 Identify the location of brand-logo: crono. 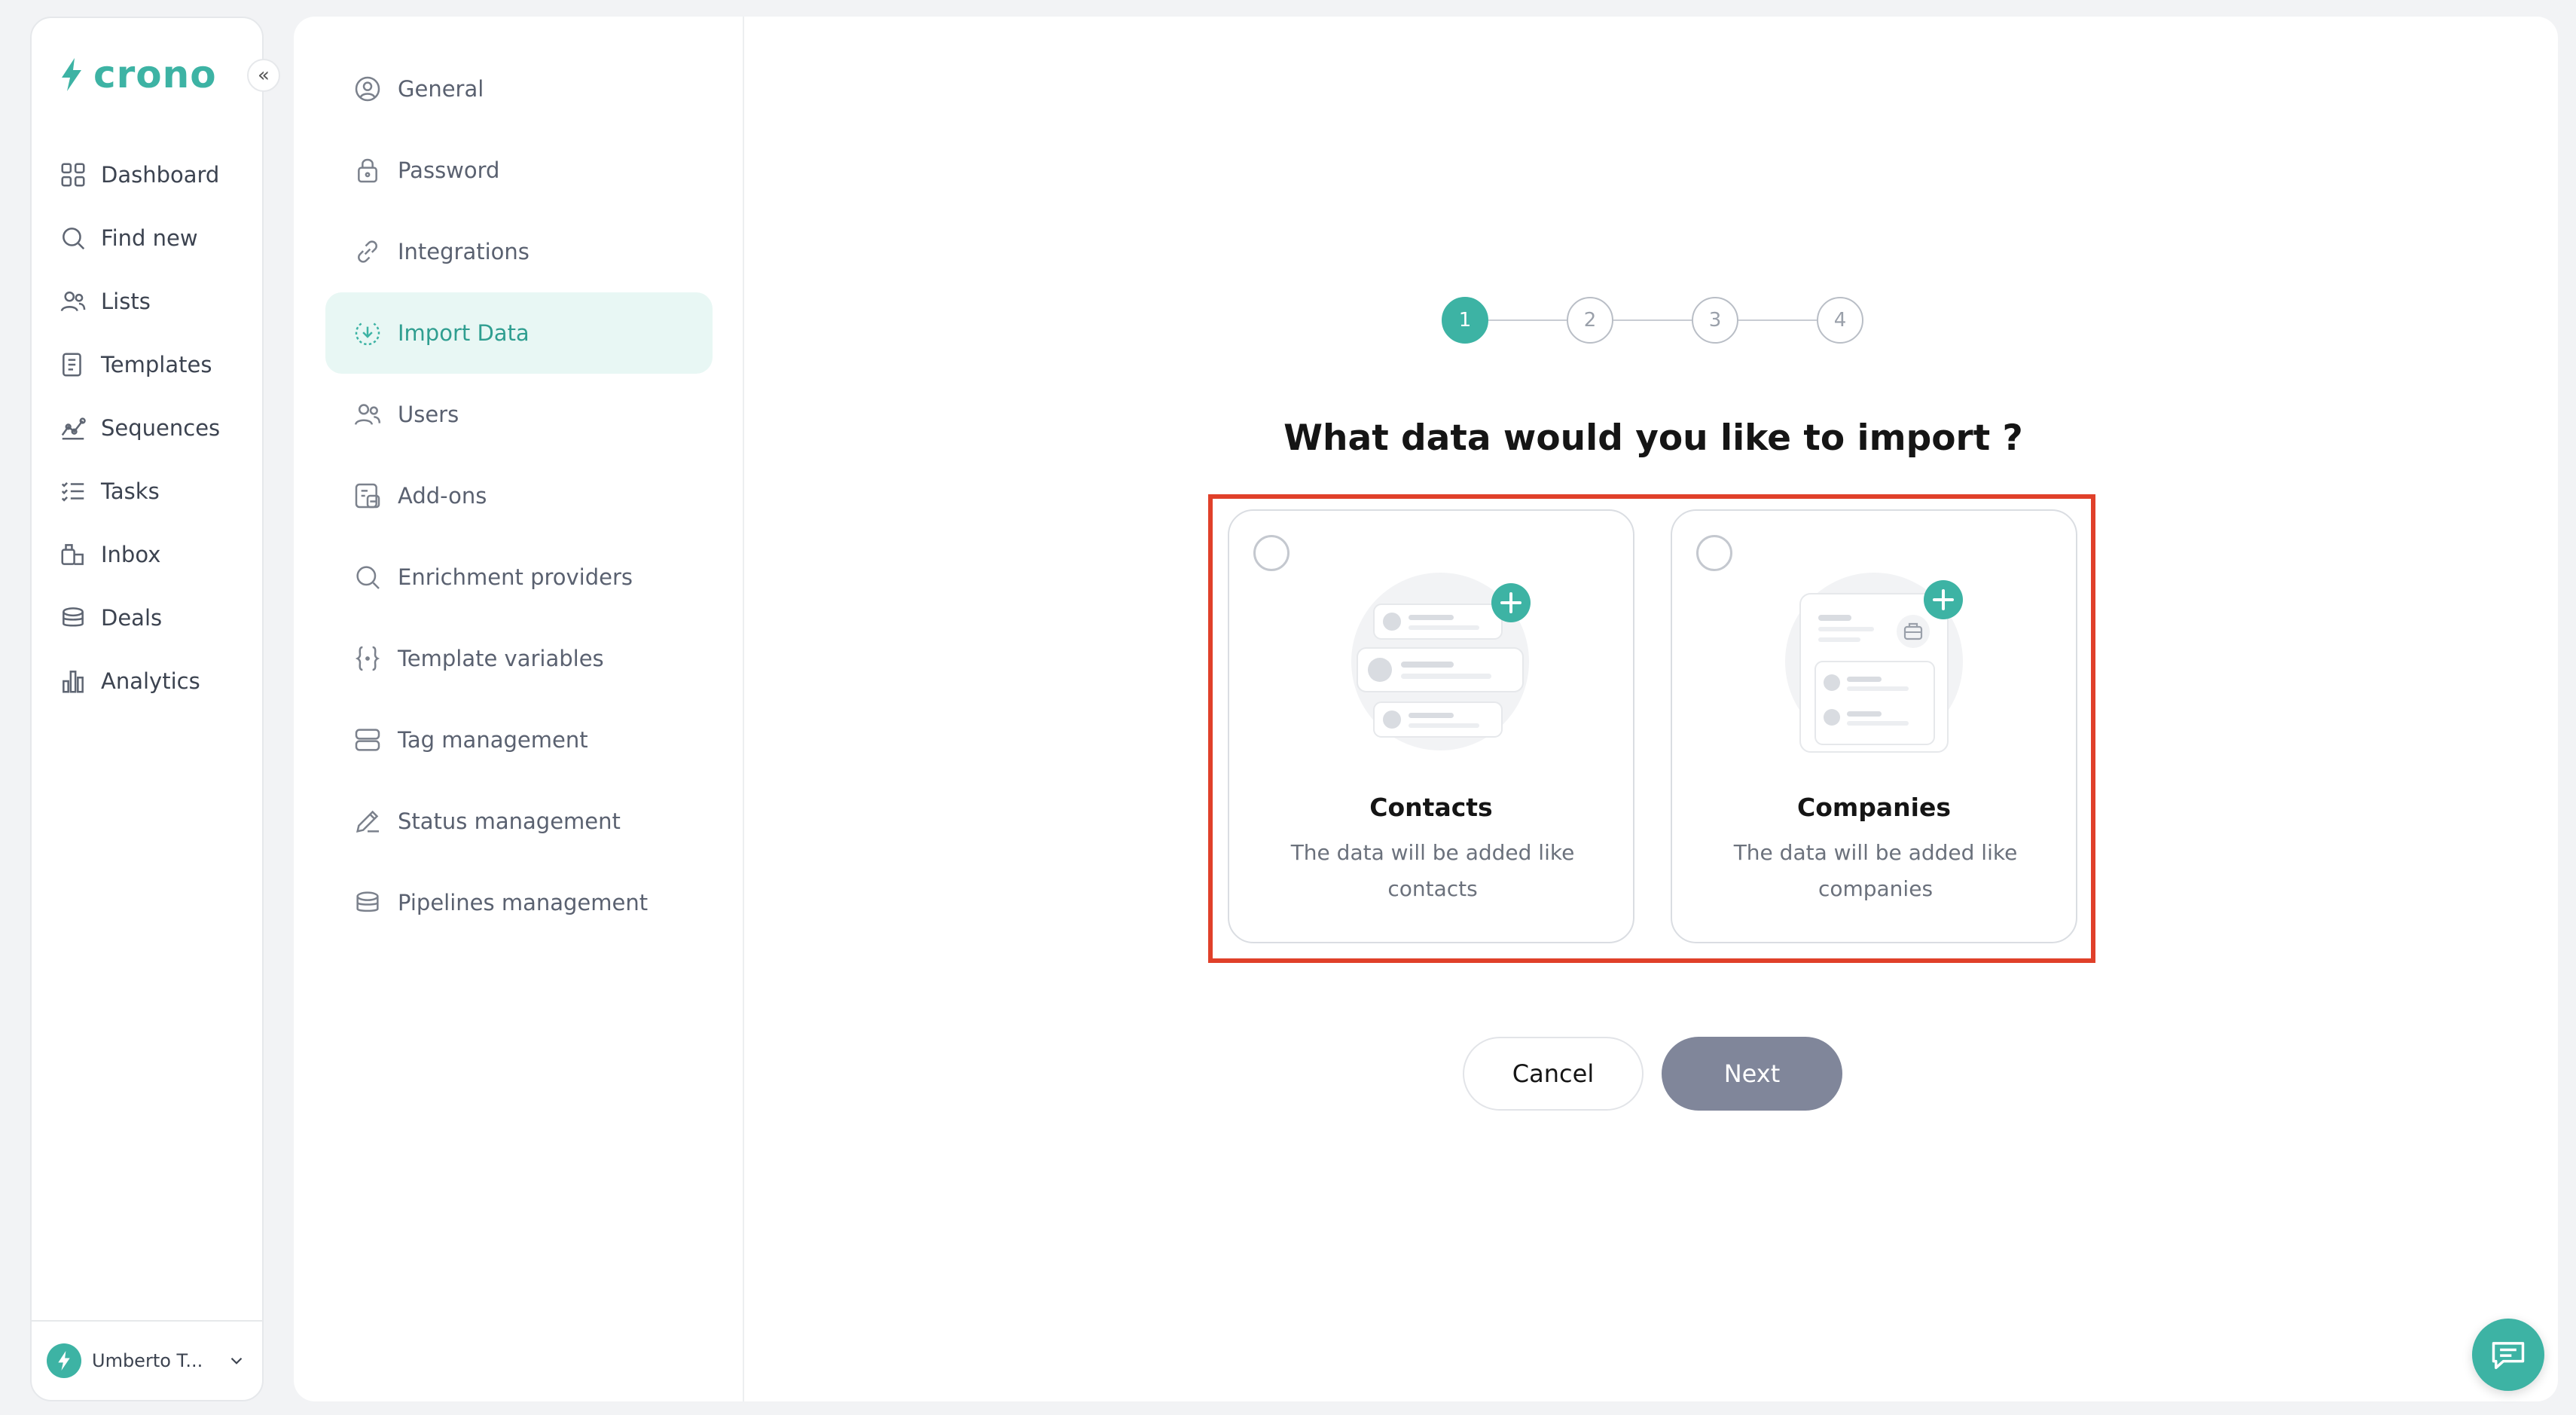
(139, 74).